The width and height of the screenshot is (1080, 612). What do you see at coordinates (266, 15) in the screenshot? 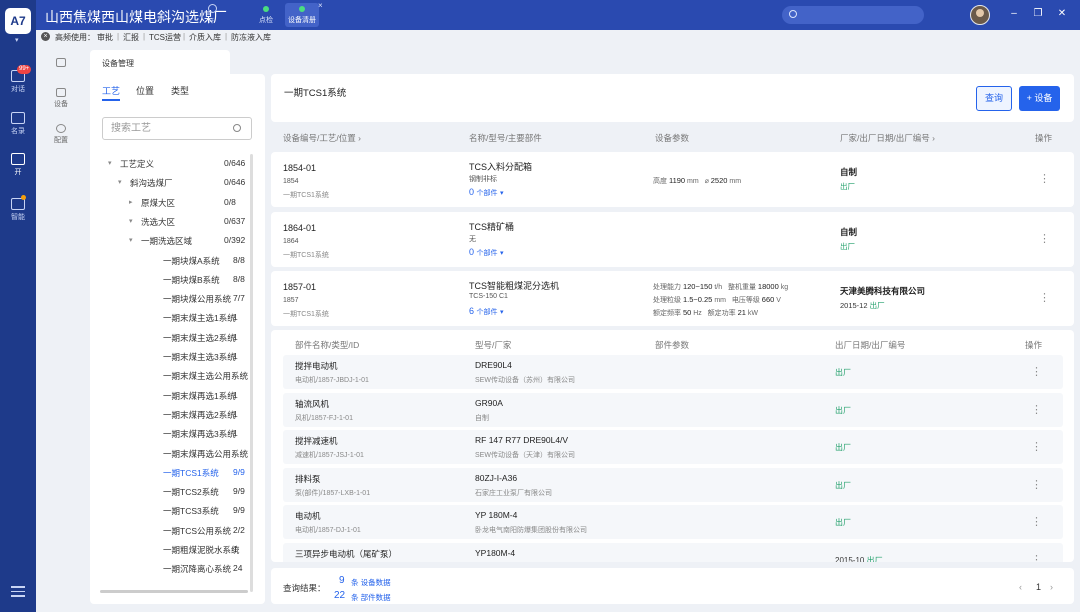
I see `tab-inspection: 点检` at bounding box center [266, 15].